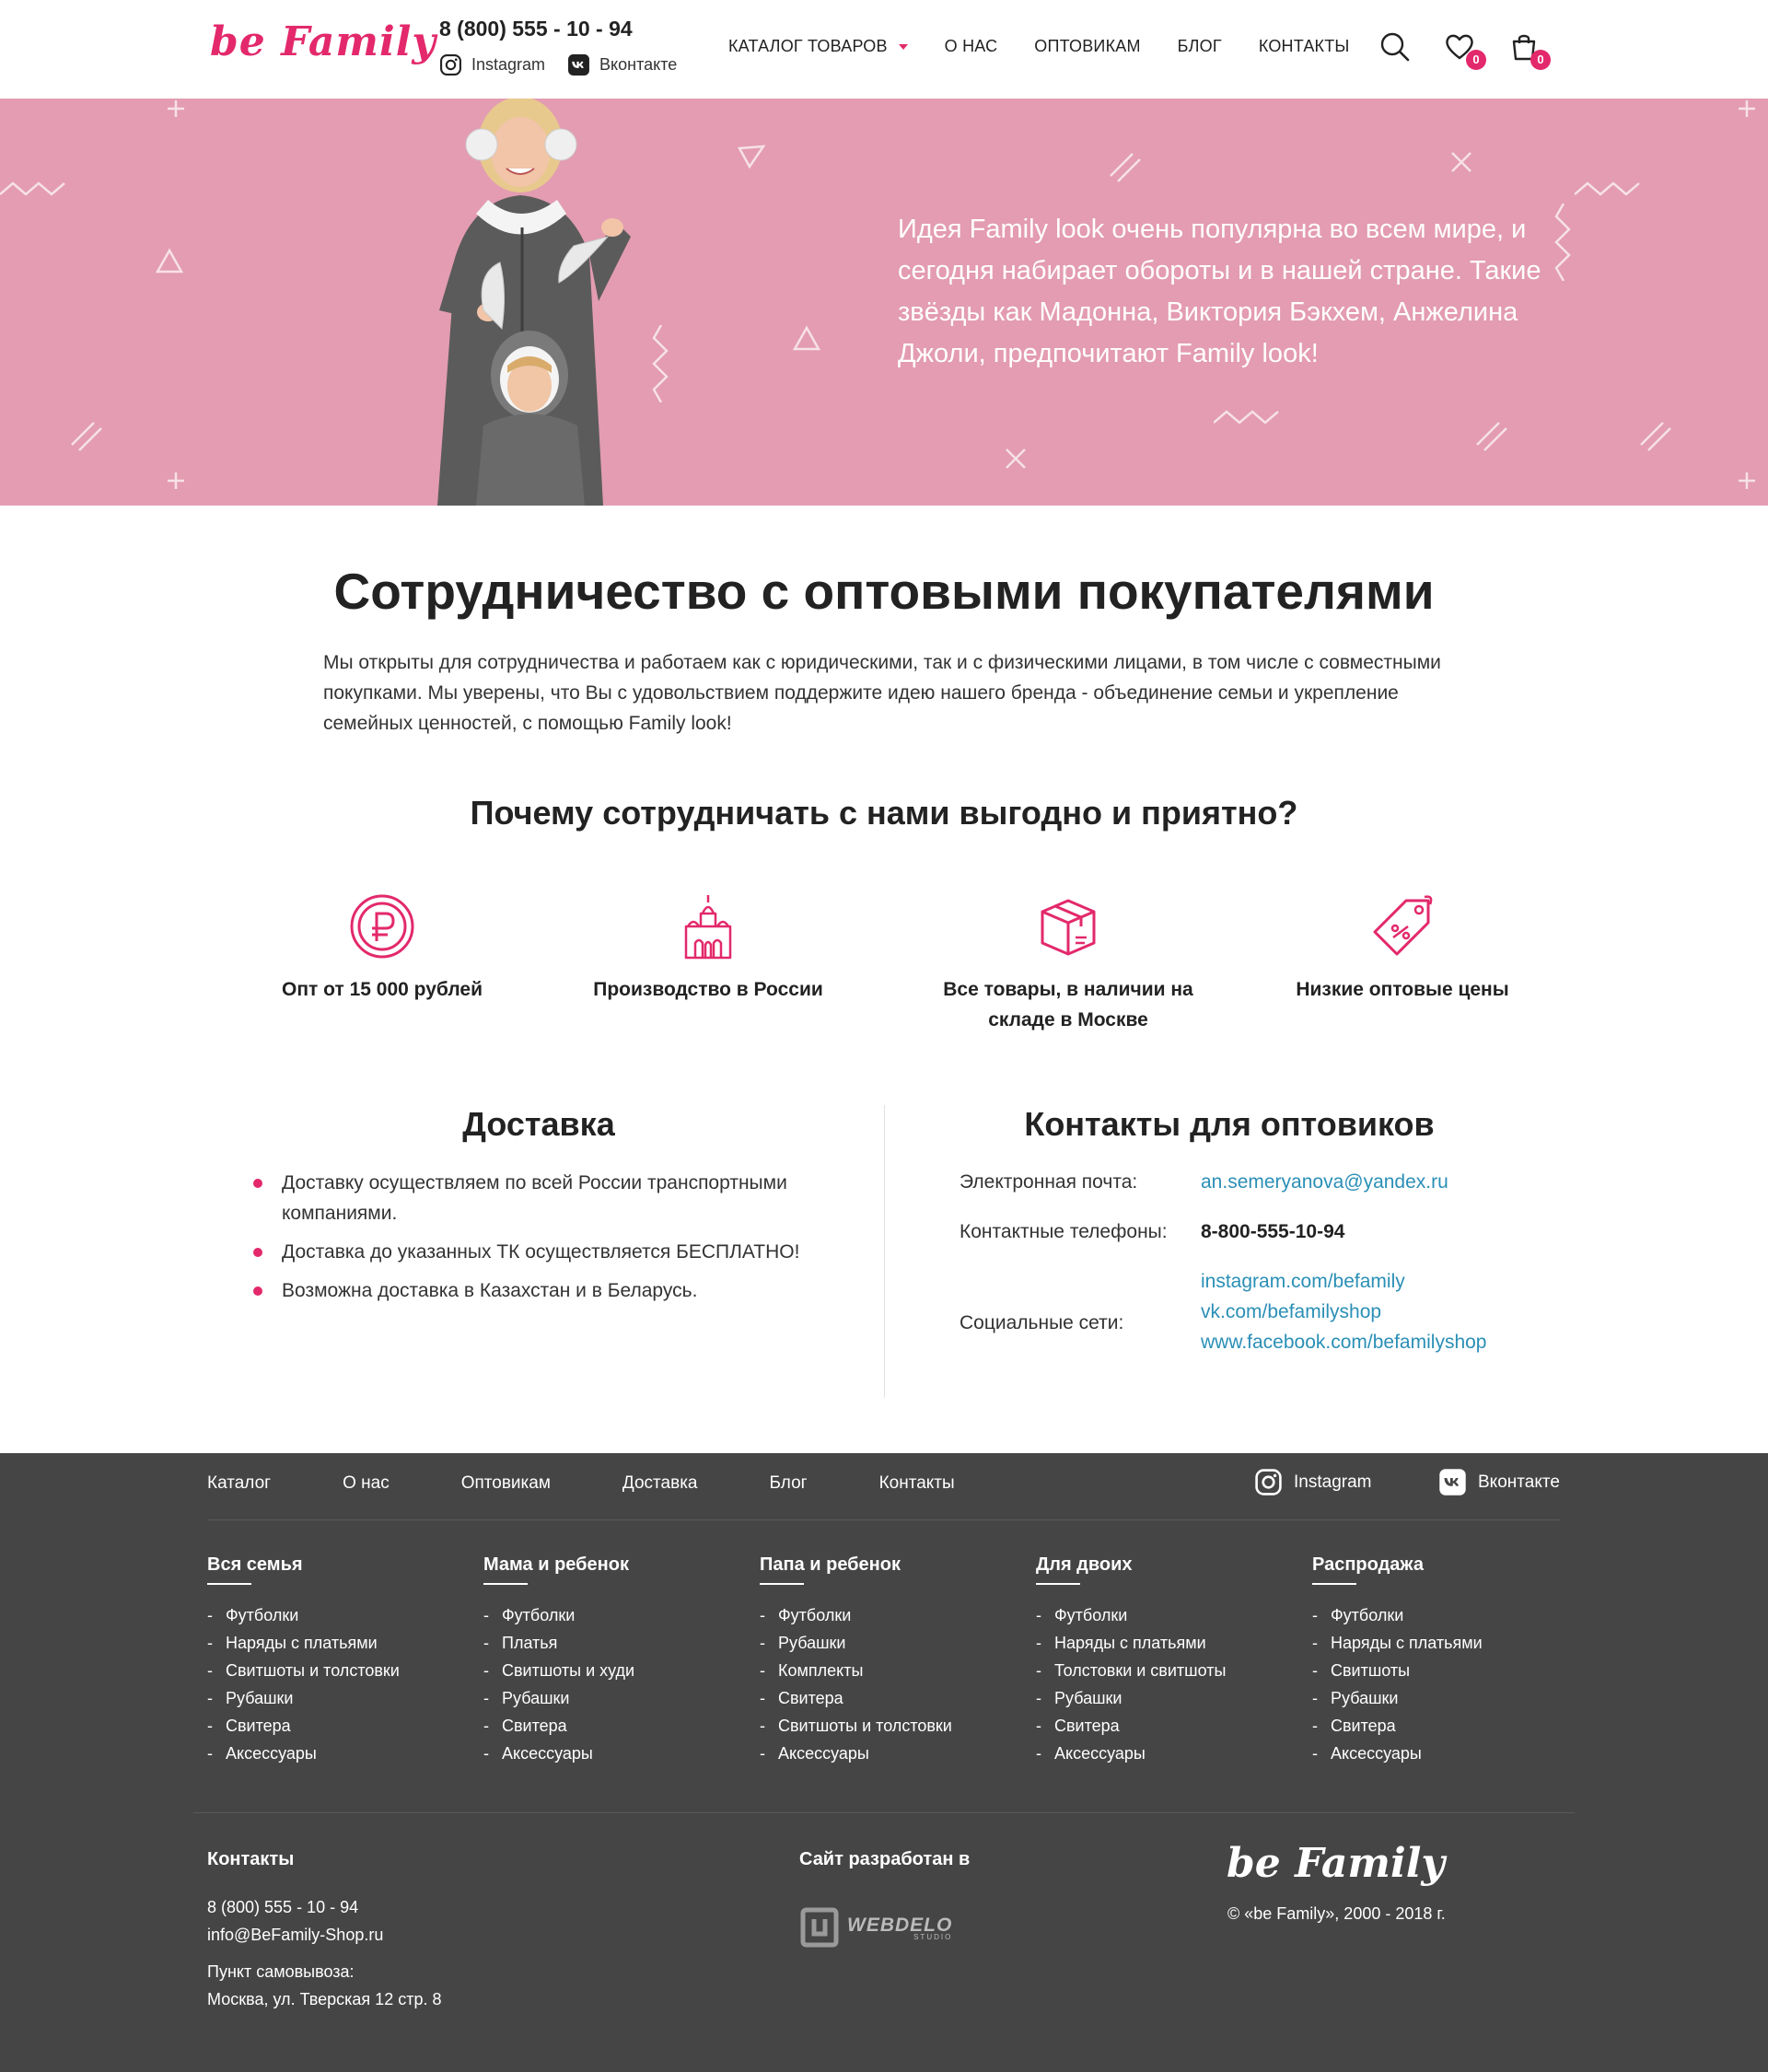 This screenshot has width=1768, height=2072. Describe the element at coordinates (1324, 1182) in the screenshot. I see `email-link: an.semeryanova@yandex.ru` at that location.